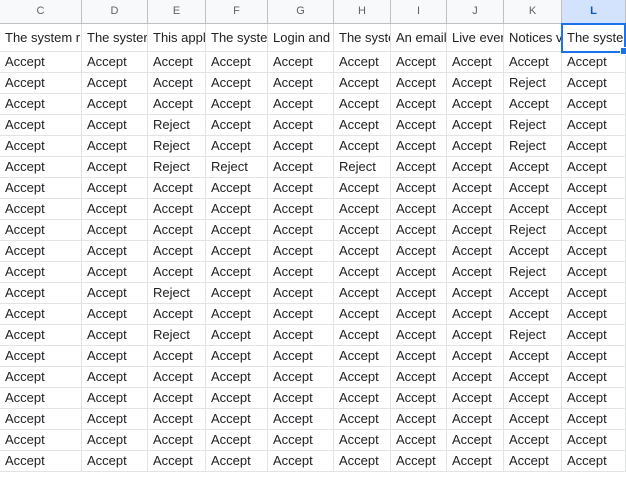  I want to click on column-header-g: G, so click(301, 12).